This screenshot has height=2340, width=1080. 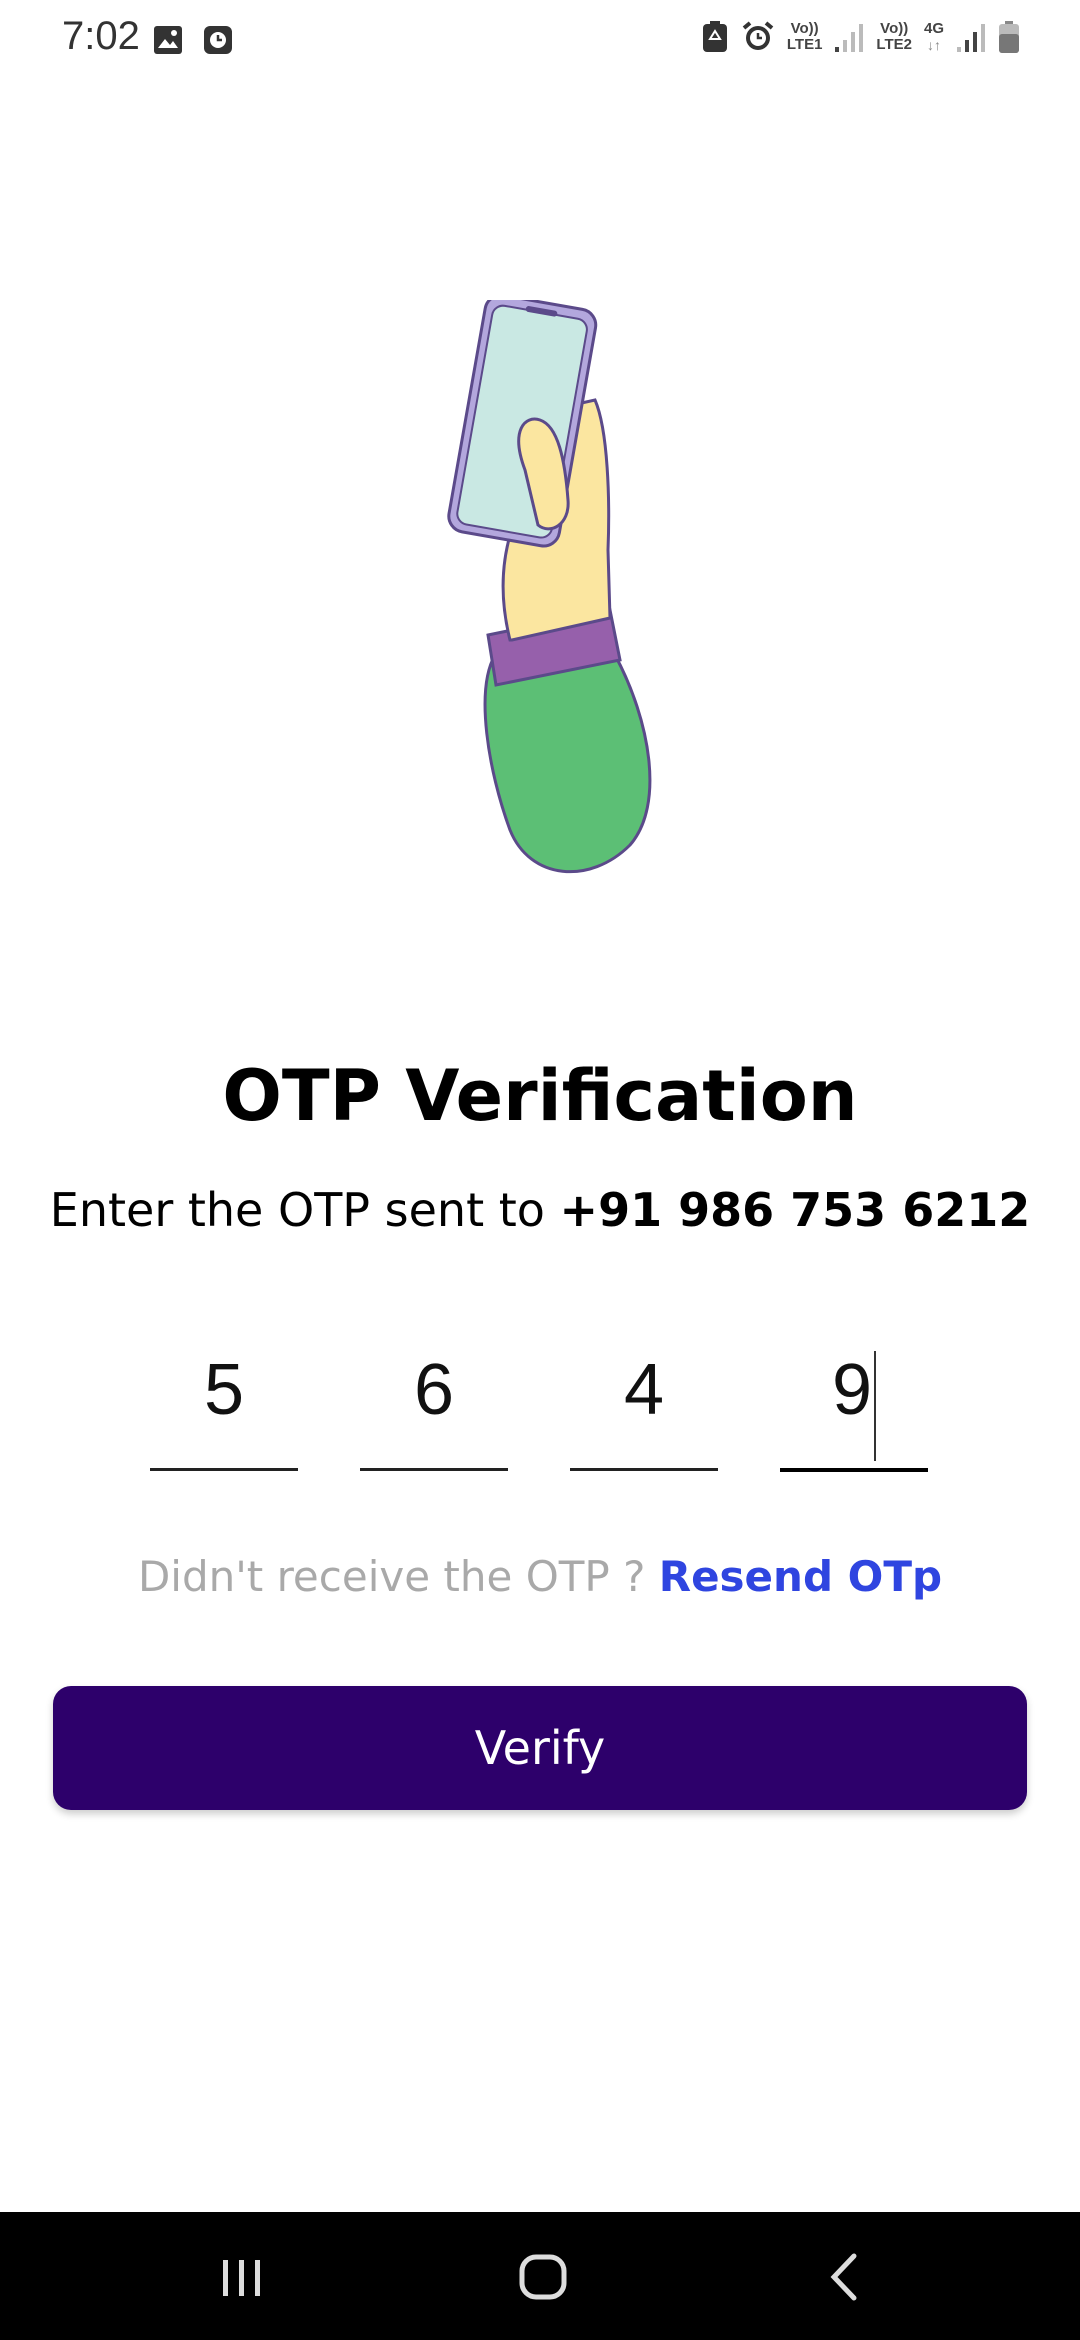 What do you see at coordinates (218, 40) in the screenshot?
I see `clock-app-icon` at bounding box center [218, 40].